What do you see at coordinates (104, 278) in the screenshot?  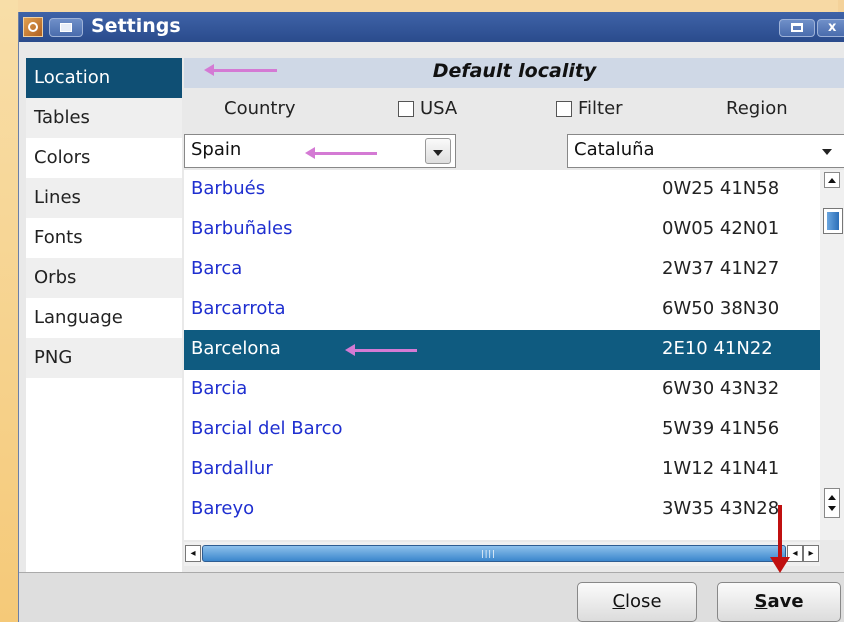 I see `sidebar-item-orbs: Orbs` at bounding box center [104, 278].